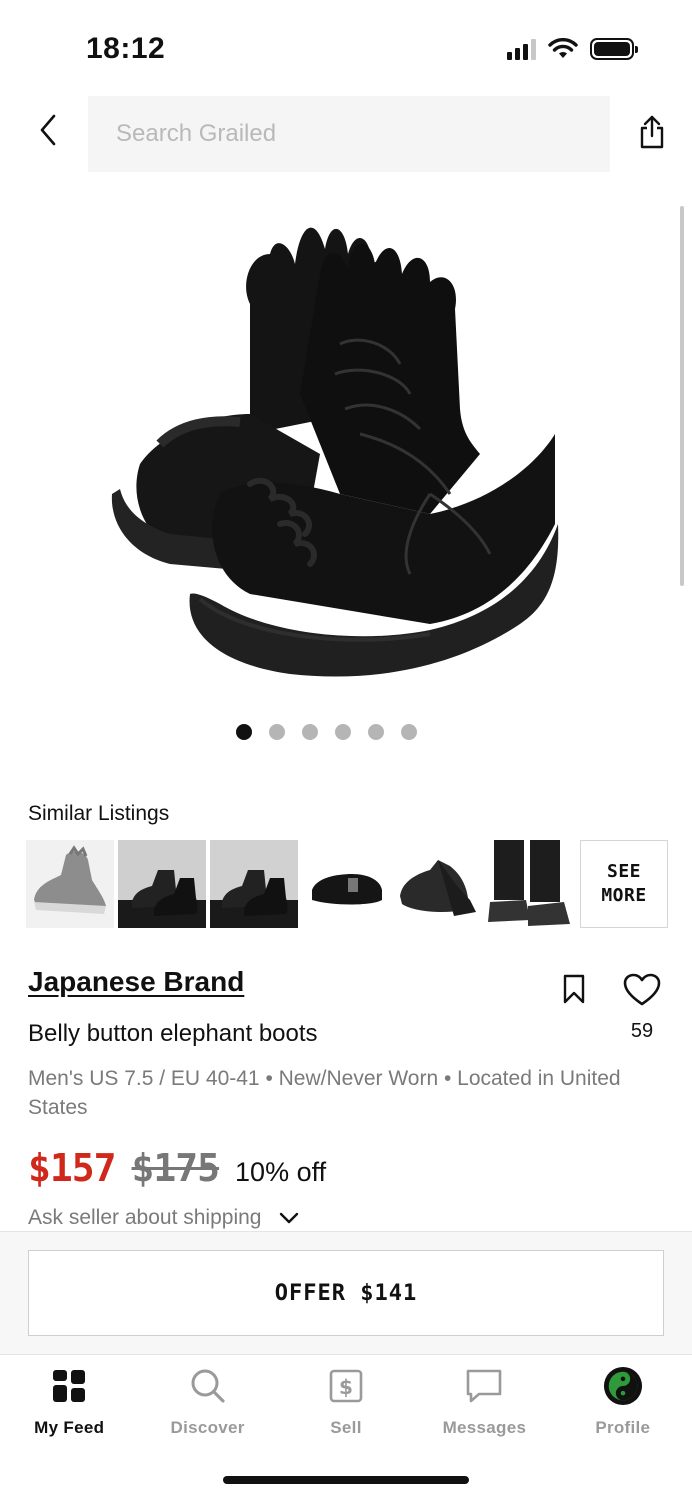 The width and height of the screenshot is (692, 1500). I want to click on dollar-tag-icon: $, so click(346, 1386).